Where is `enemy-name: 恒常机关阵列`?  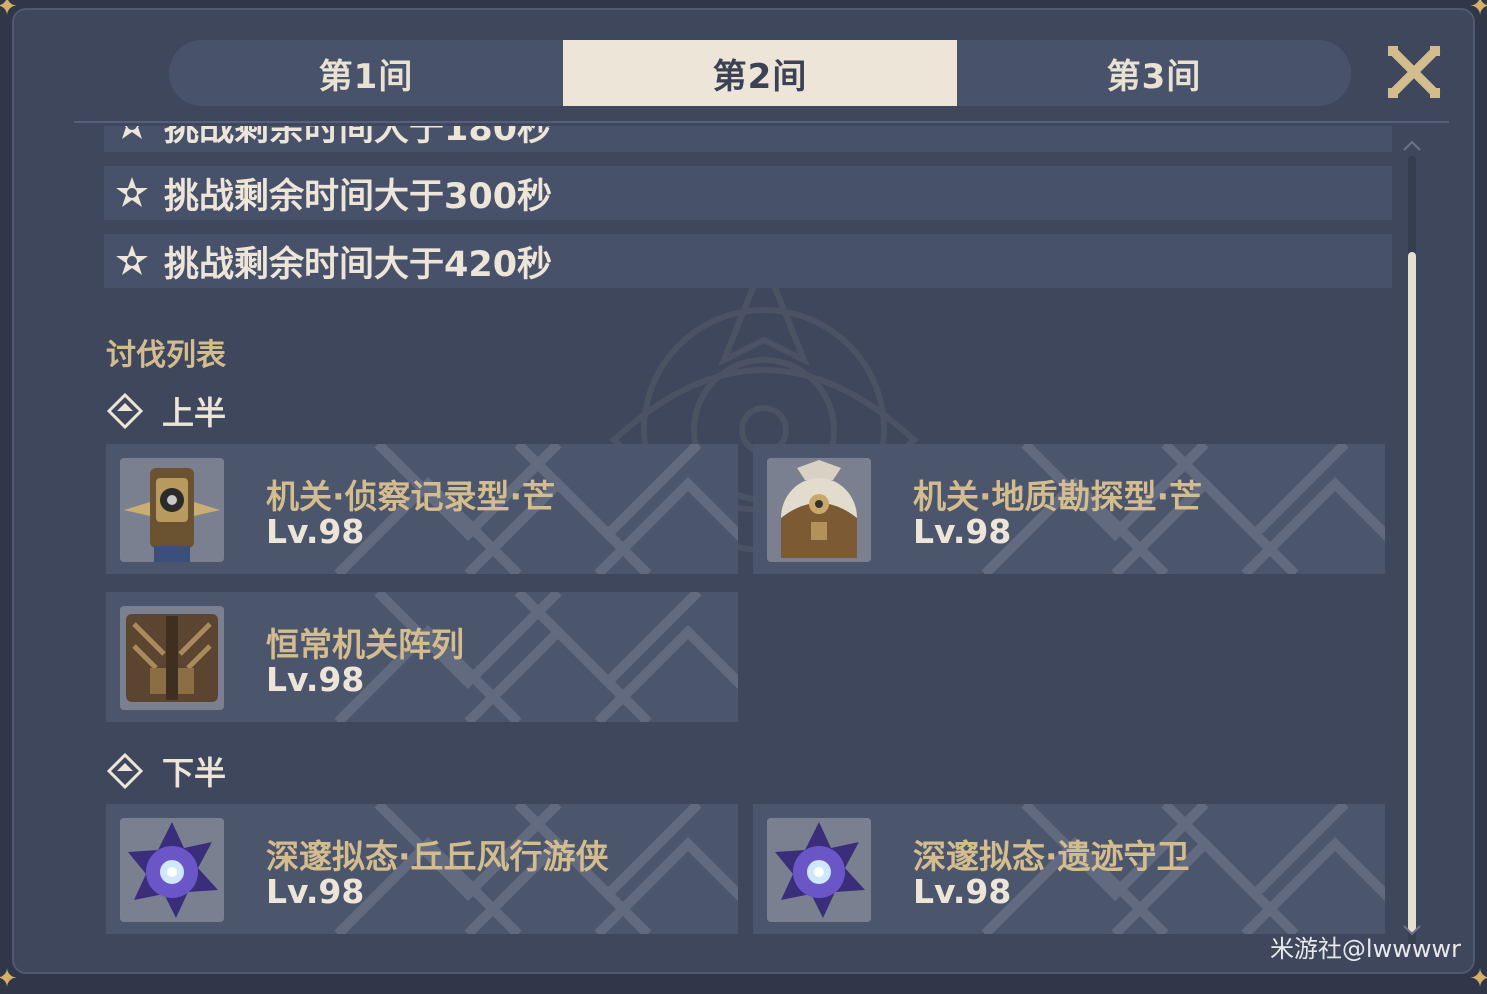 enemy-name: 恒常机关阵列 is located at coordinates (365, 644).